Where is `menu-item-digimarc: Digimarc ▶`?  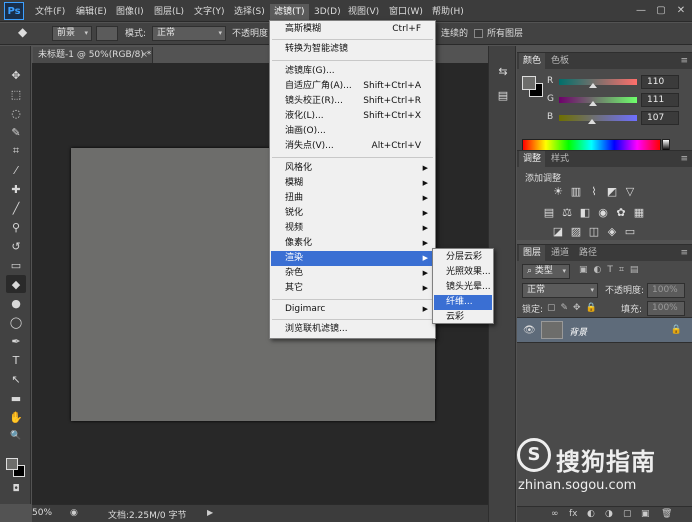
menu-item-digimarc: Digimarc ▶ is located at coordinates (352, 309).